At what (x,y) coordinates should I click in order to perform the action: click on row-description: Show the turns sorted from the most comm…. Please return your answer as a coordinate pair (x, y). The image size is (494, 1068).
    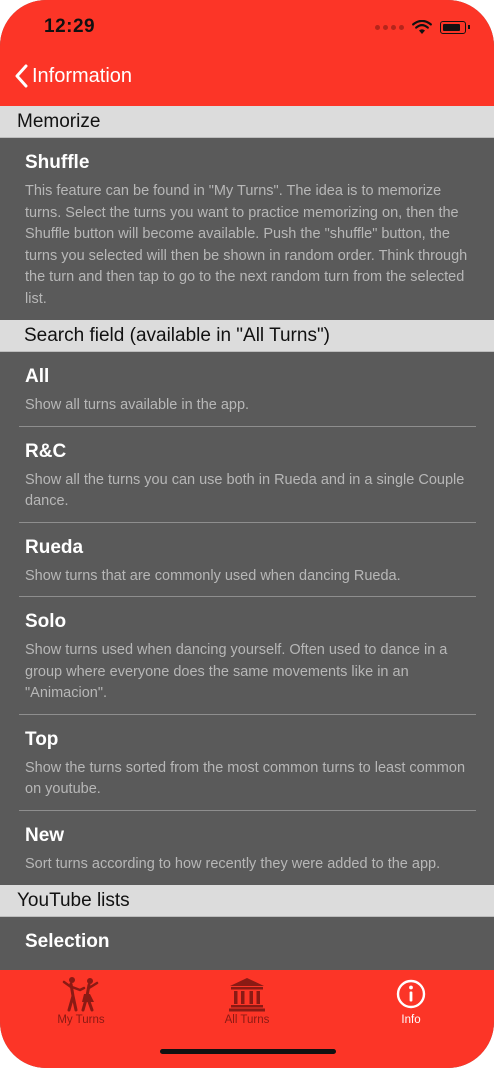
    Looking at the image, I should click on (245, 778).